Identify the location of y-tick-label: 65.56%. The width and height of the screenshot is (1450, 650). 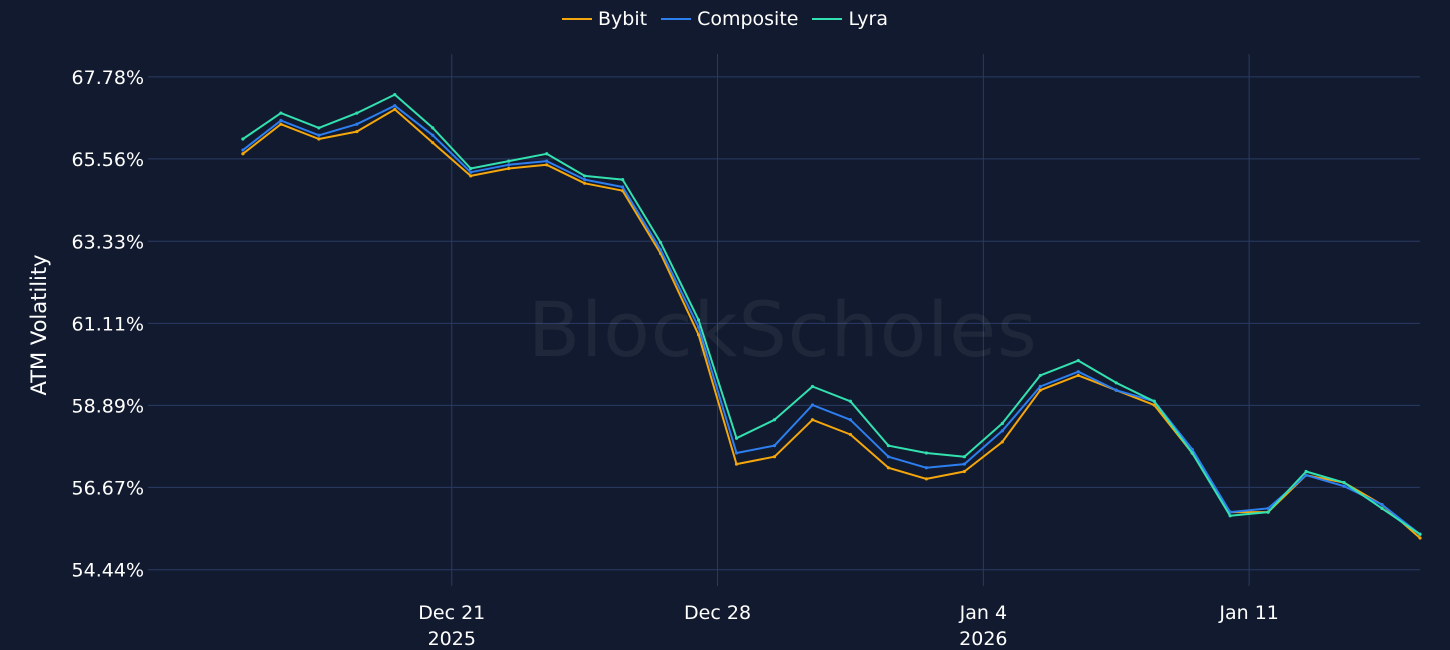
(108, 160).